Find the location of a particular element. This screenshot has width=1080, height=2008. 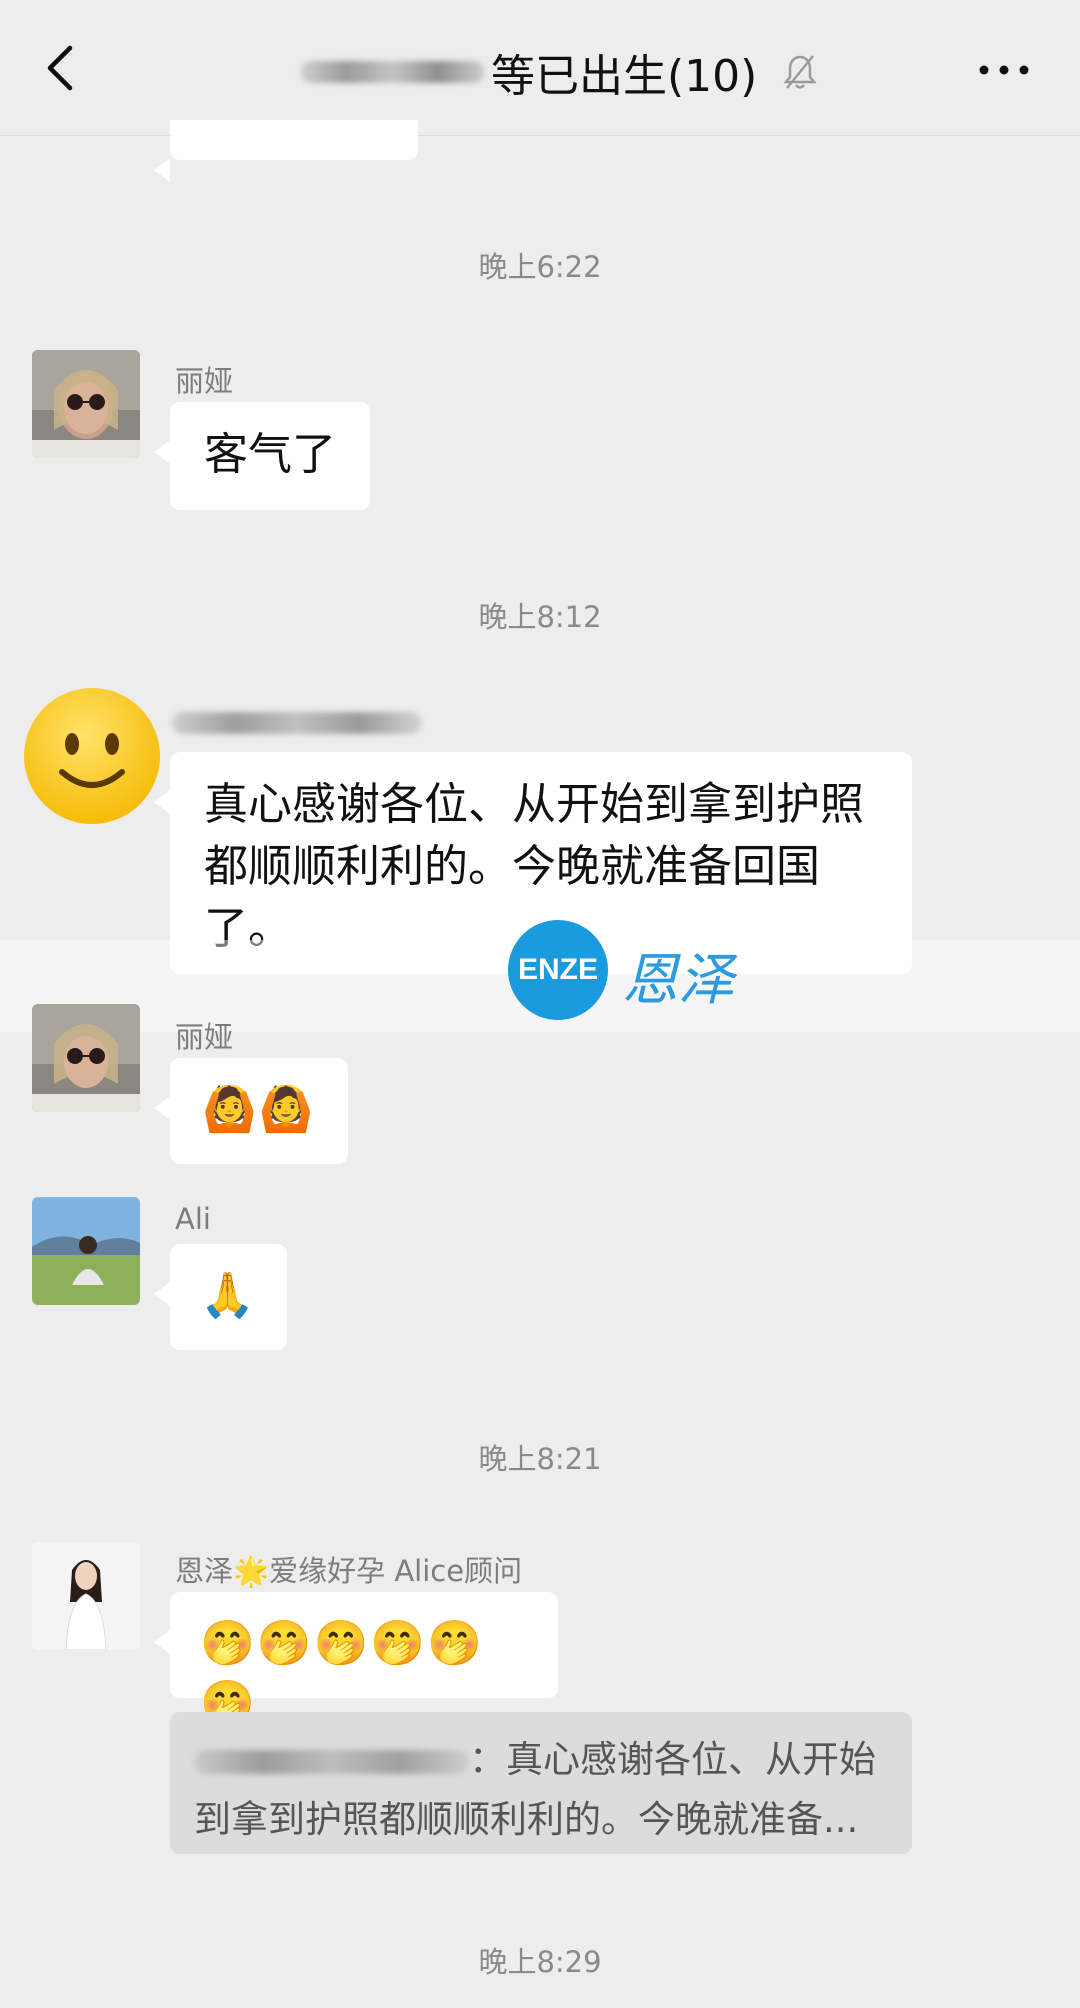

quote-line: ：真心感谢各位、从开始 is located at coordinates (541, 1760).